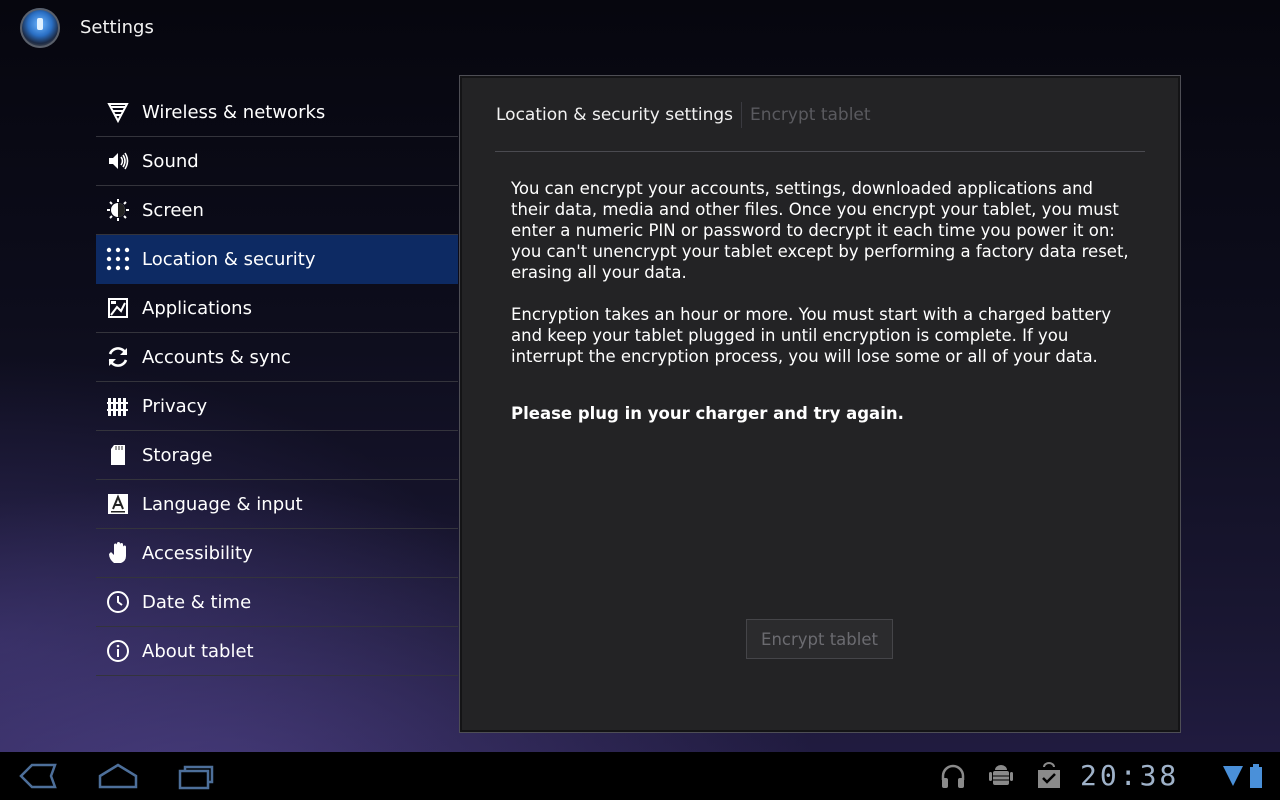  I want to click on sidebar-item-label: Date & time, so click(197, 602).